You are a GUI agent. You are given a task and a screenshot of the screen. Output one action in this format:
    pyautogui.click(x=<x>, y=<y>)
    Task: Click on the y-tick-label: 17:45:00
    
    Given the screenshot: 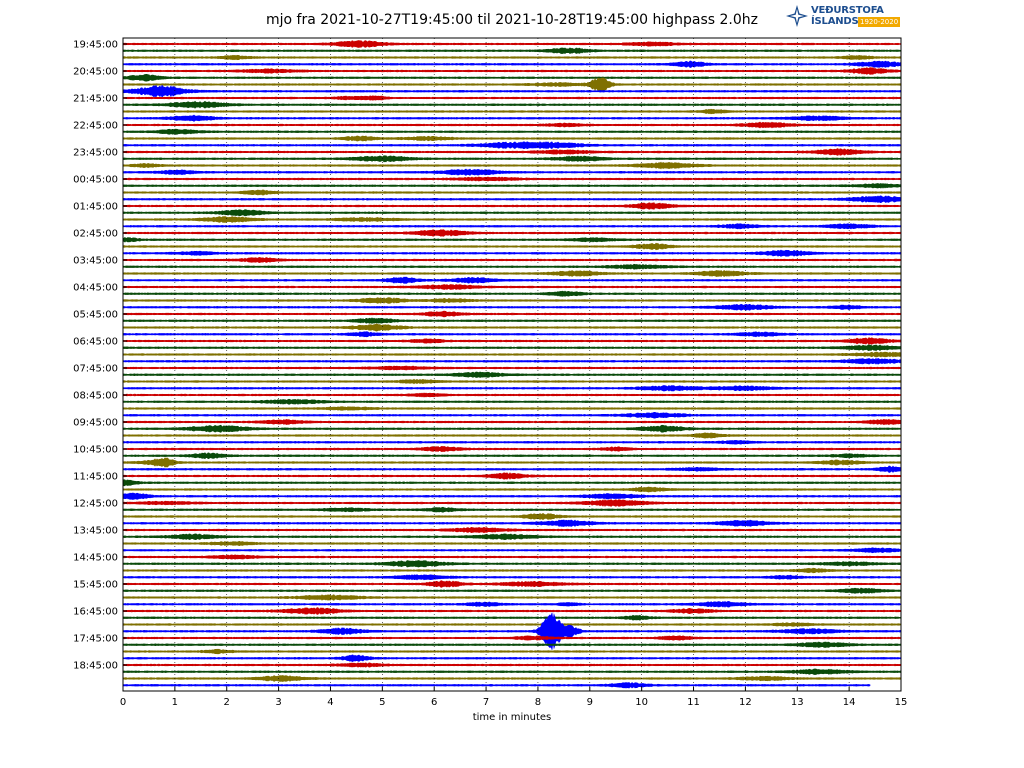 What is the action you would take?
    pyautogui.click(x=95, y=639)
    